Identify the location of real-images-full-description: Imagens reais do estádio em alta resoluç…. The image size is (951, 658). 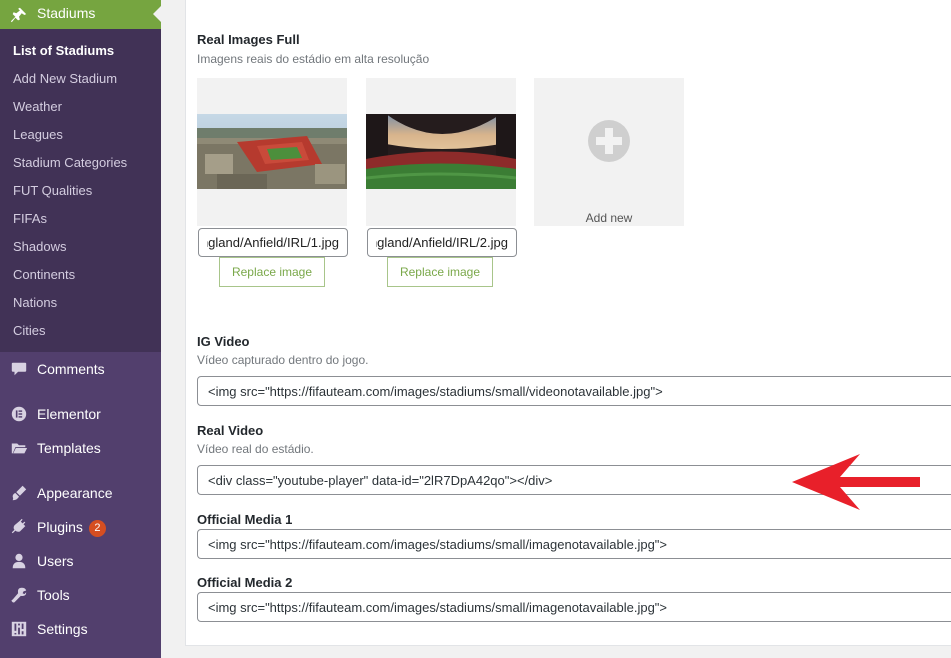
(313, 59).